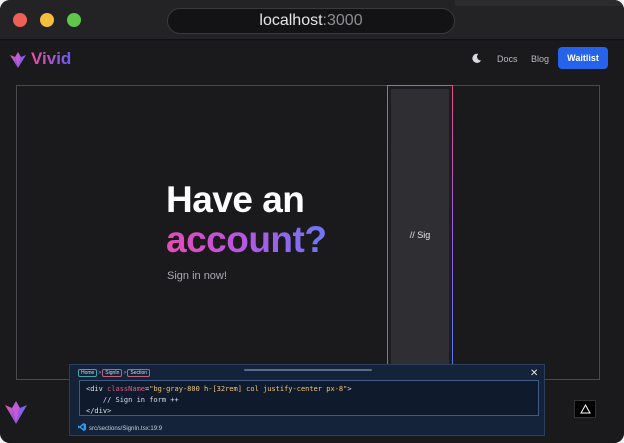 This screenshot has width=624, height=443. I want to click on nav-link-docs: Docs, so click(507, 59).